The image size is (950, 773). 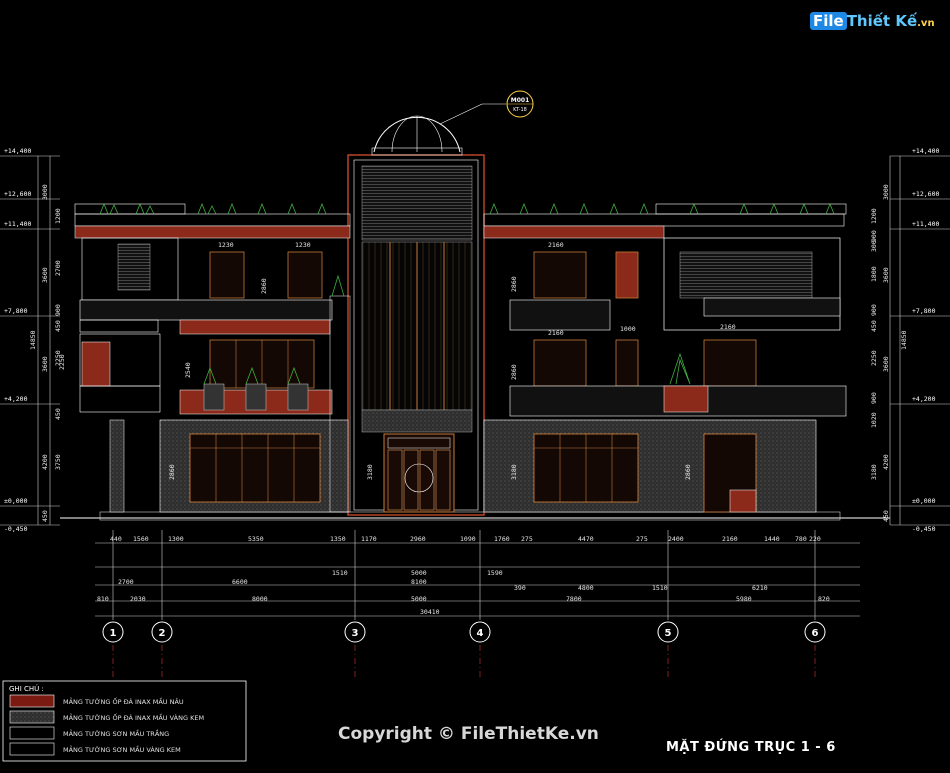 What do you see at coordinates (824, 599) in the screenshot?
I see `svg-text: 820` at bounding box center [824, 599].